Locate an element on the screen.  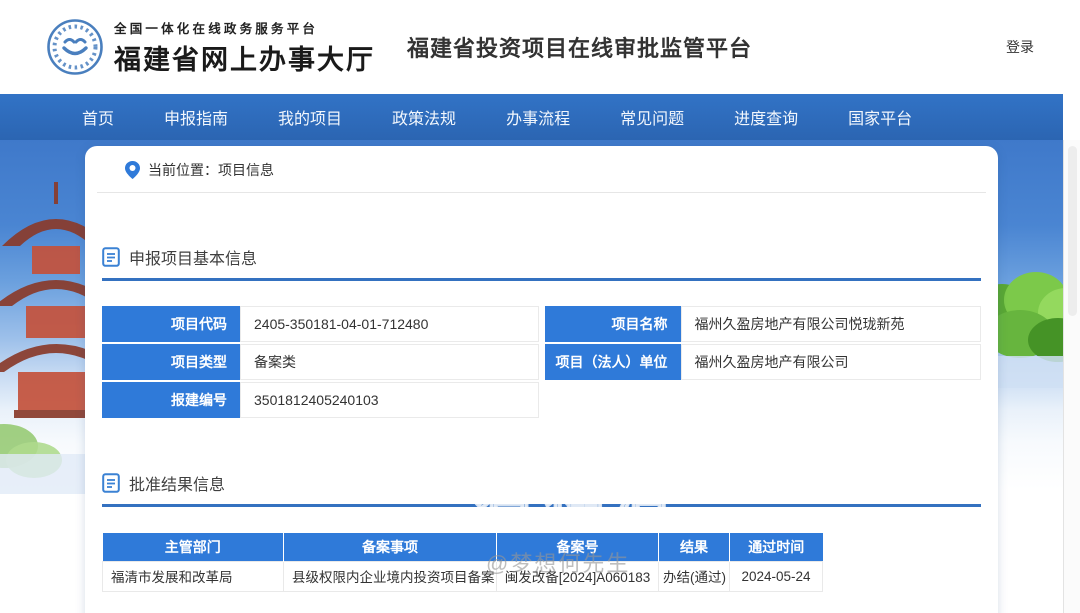
field-label: 项目（法人）单位 is located at coordinates (612, 362).